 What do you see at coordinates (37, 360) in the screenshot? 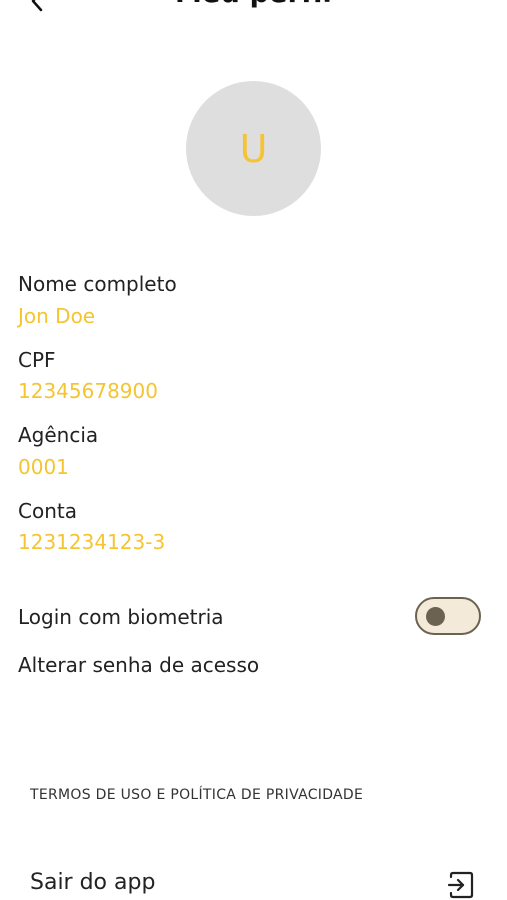
I see `field-label-cpf: CPF` at bounding box center [37, 360].